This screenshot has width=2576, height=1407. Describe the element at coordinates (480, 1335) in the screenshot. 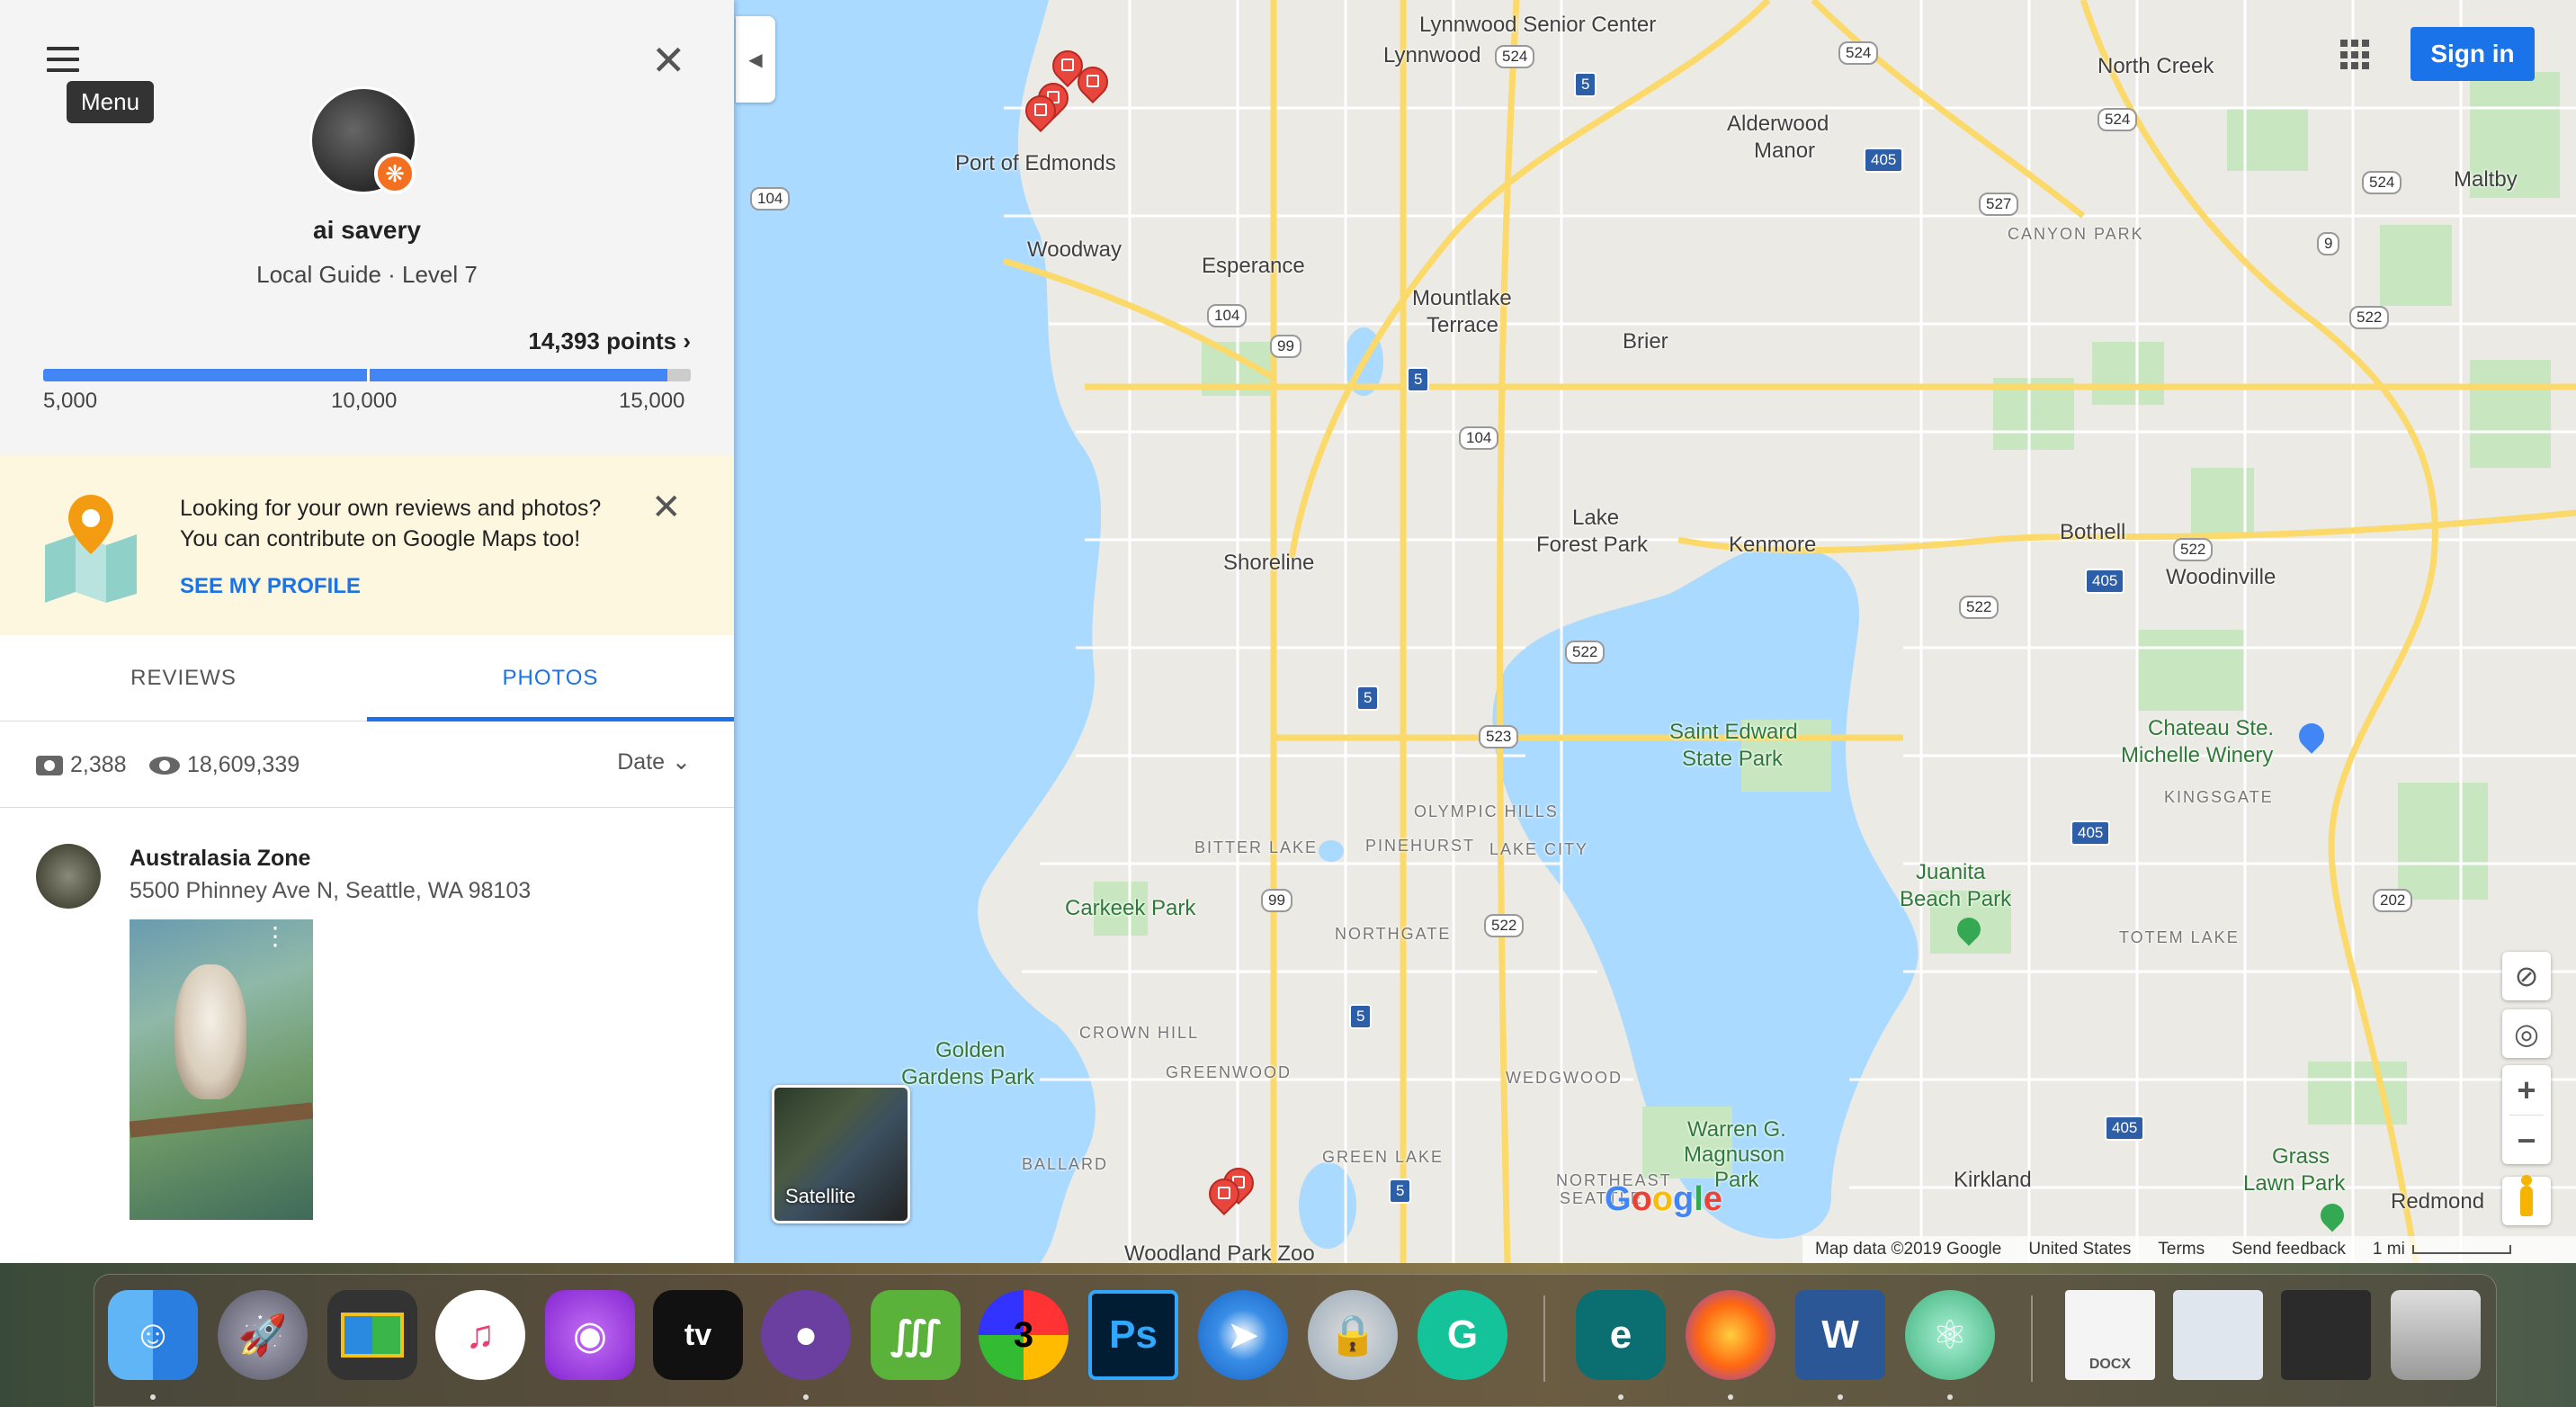

I see `itunes-icon: ♫` at that location.